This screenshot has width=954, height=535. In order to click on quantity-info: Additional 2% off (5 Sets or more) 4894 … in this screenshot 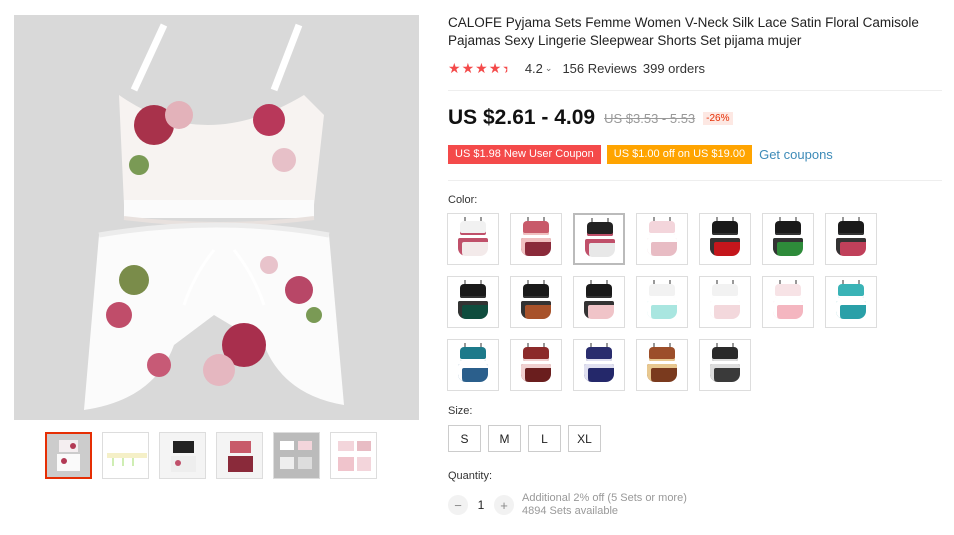, I will do `click(604, 505)`.